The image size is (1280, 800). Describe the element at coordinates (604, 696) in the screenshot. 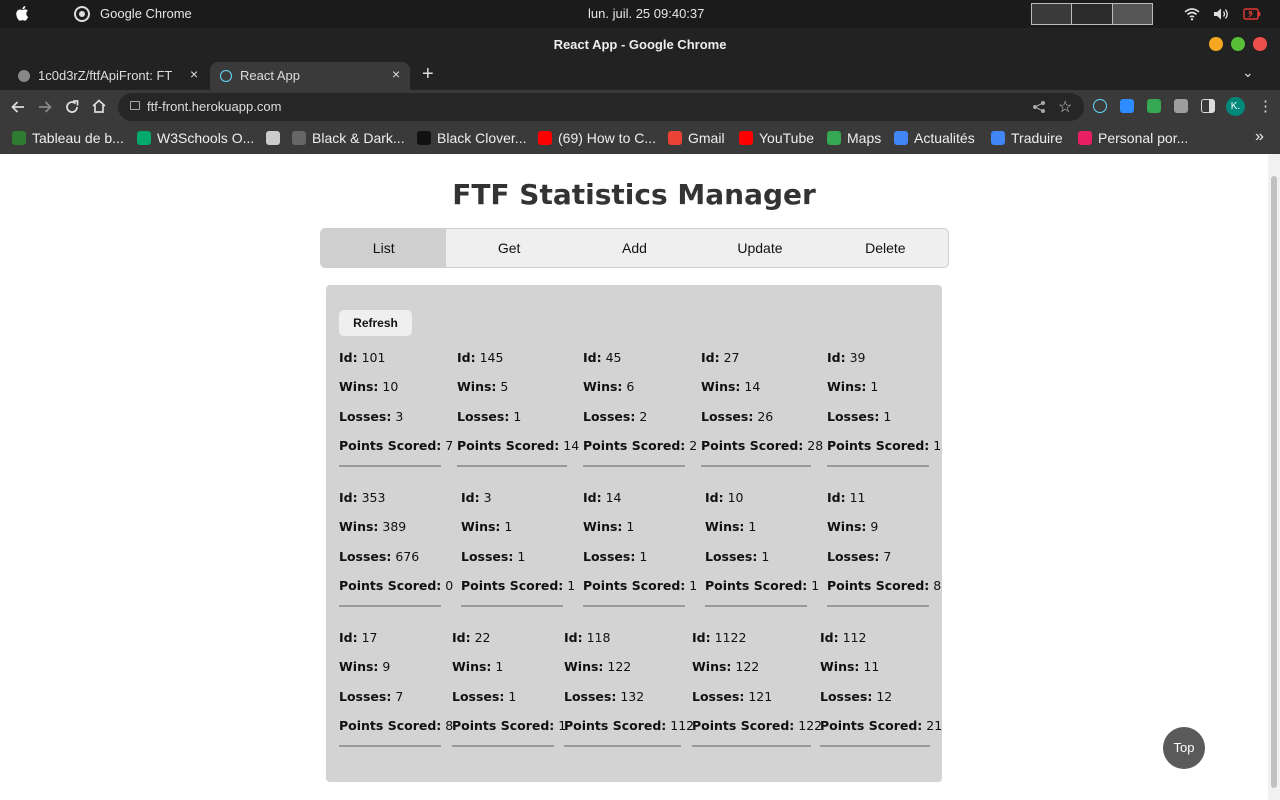

I see `stat-losses-row: Losses: 132` at that location.